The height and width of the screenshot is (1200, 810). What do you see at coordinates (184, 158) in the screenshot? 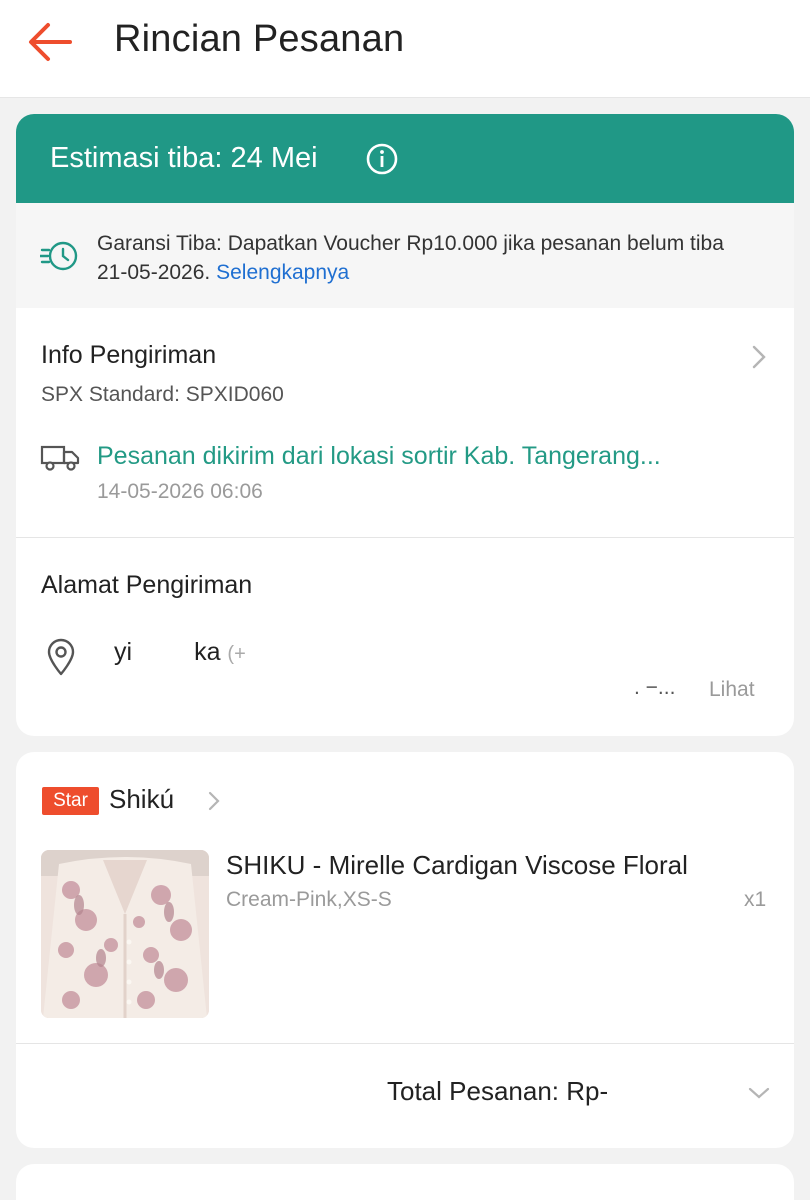
I see `eta-text: Estimasi tiba: 24 Mei` at bounding box center [184, 158].